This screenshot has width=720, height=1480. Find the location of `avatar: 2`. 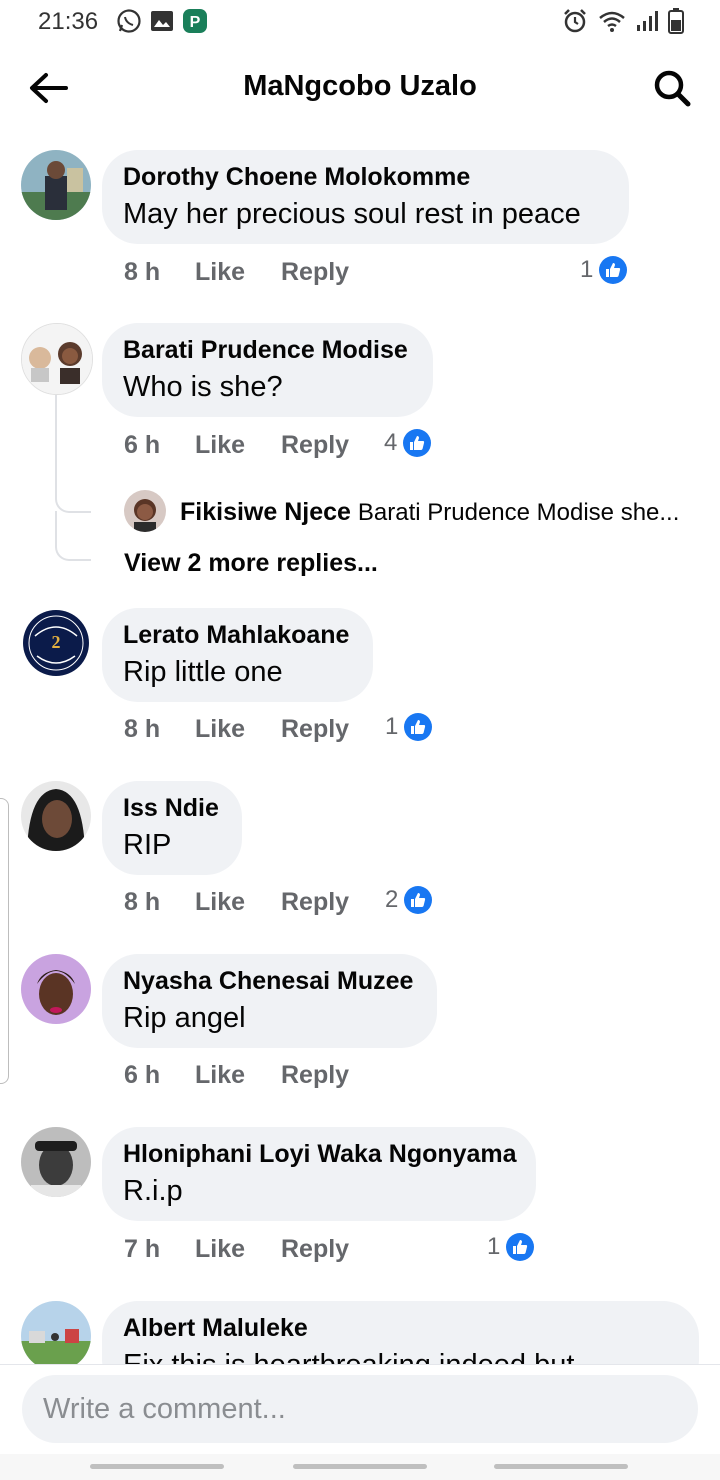

avatar: 2 is located at coordinates (56, 643).